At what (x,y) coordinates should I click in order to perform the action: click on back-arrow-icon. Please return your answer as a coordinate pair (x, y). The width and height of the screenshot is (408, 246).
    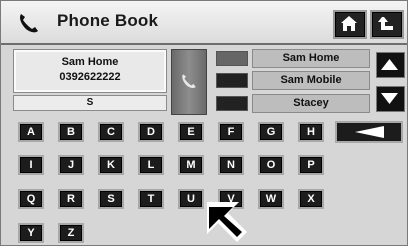
    Looking at the image, I should click on (385, 23).